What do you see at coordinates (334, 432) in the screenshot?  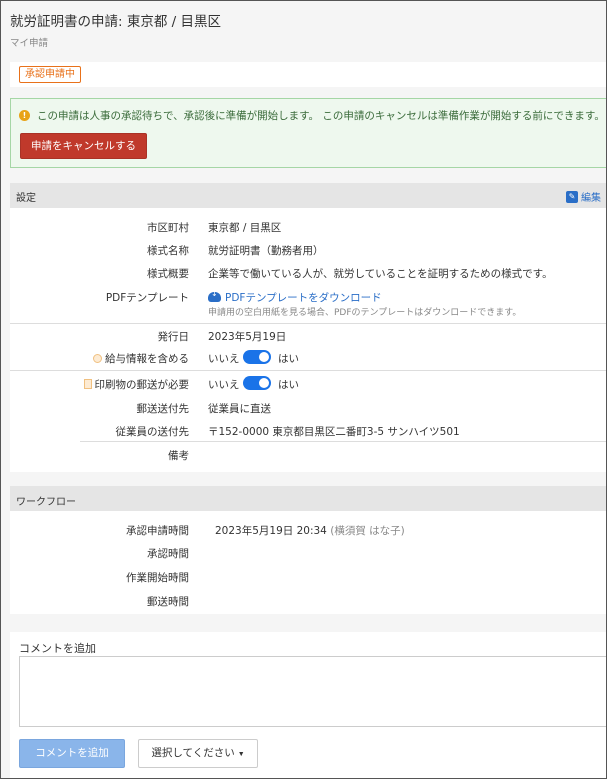 I see `employee-dest-value: 〒152-0000 東京都目黒区二番町3-5 サンハイツ501` at bounding box center [334, 432].